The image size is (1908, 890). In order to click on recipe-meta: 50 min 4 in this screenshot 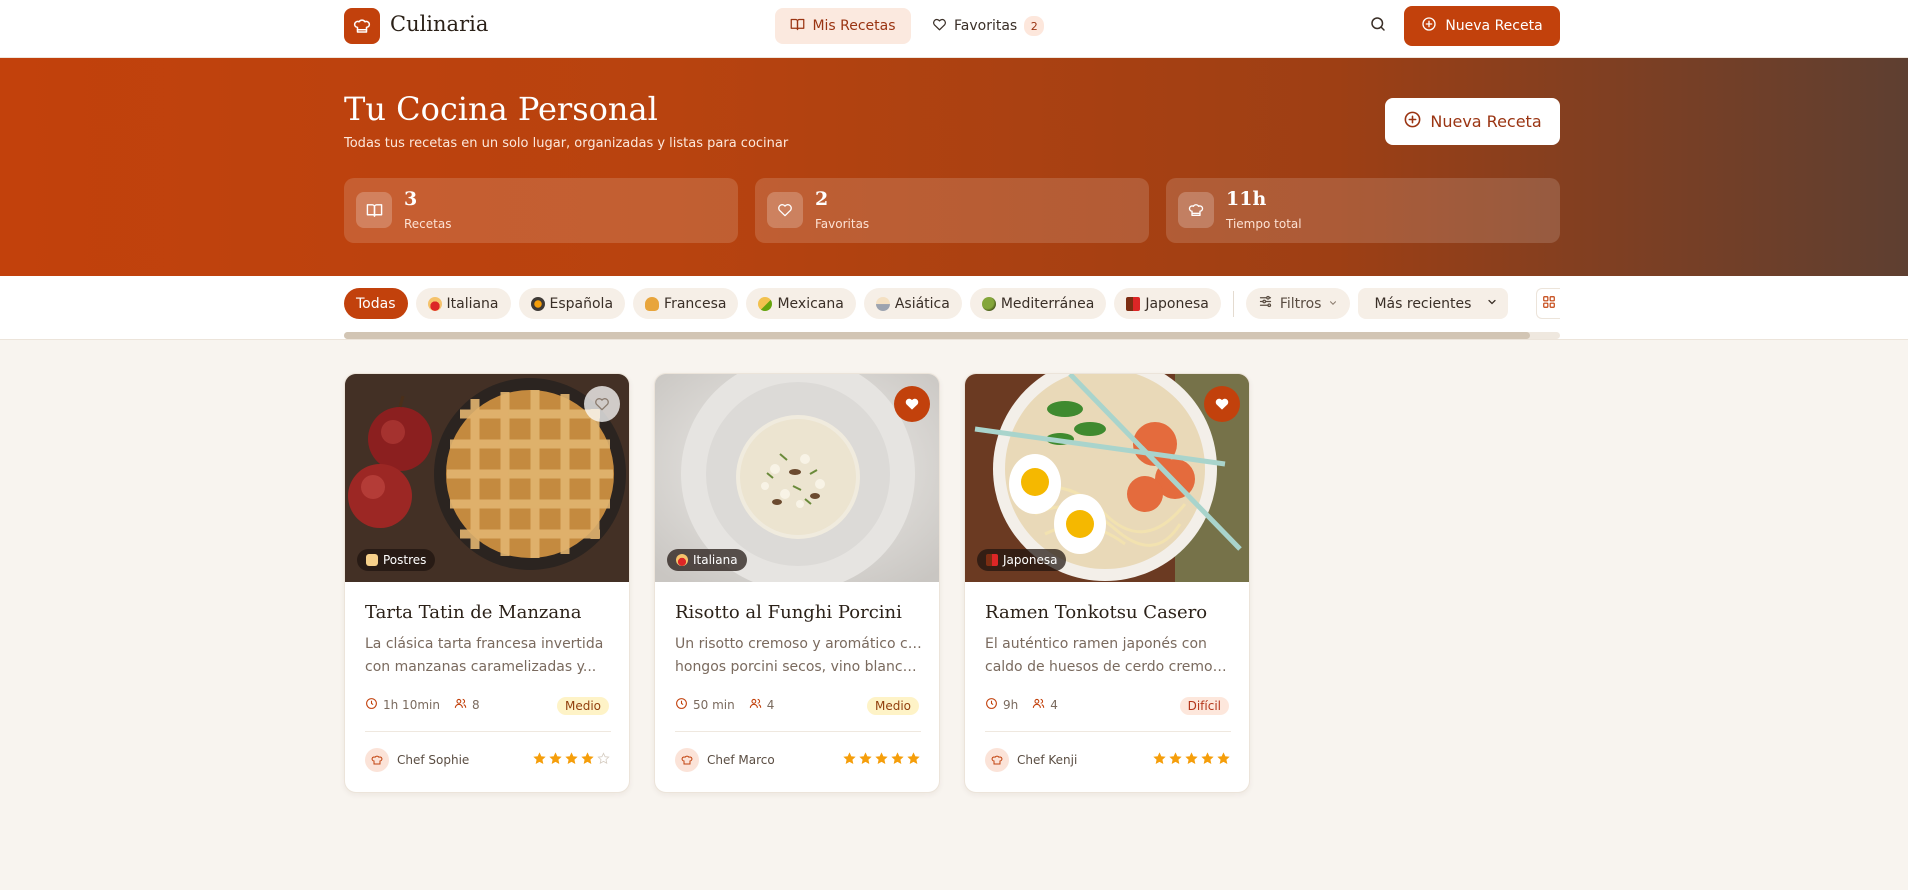, I will do `click(724, 705)`.